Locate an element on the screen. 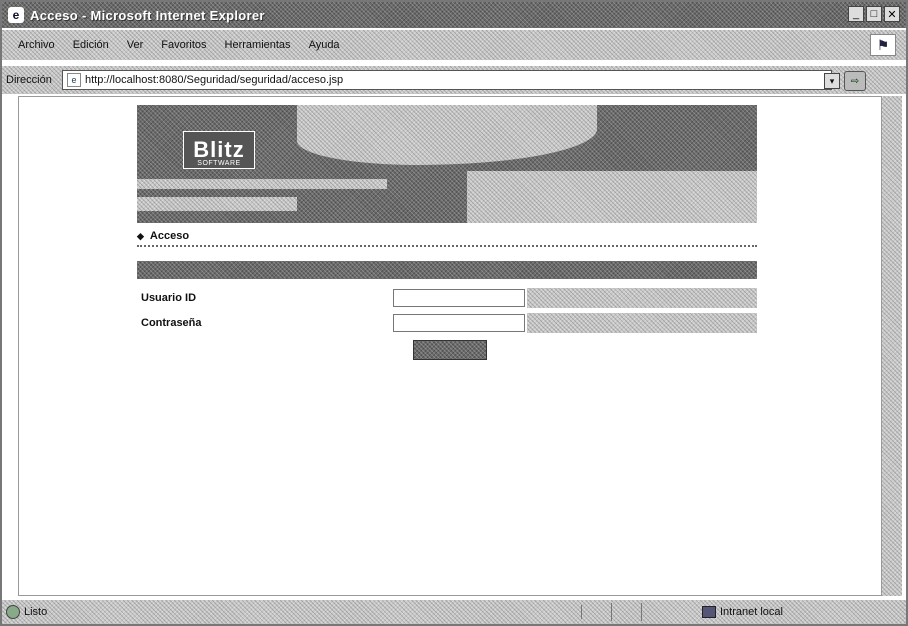 The image size is (908, 626). user-id-row: Usuario ID is located at coordinates (447, 298).